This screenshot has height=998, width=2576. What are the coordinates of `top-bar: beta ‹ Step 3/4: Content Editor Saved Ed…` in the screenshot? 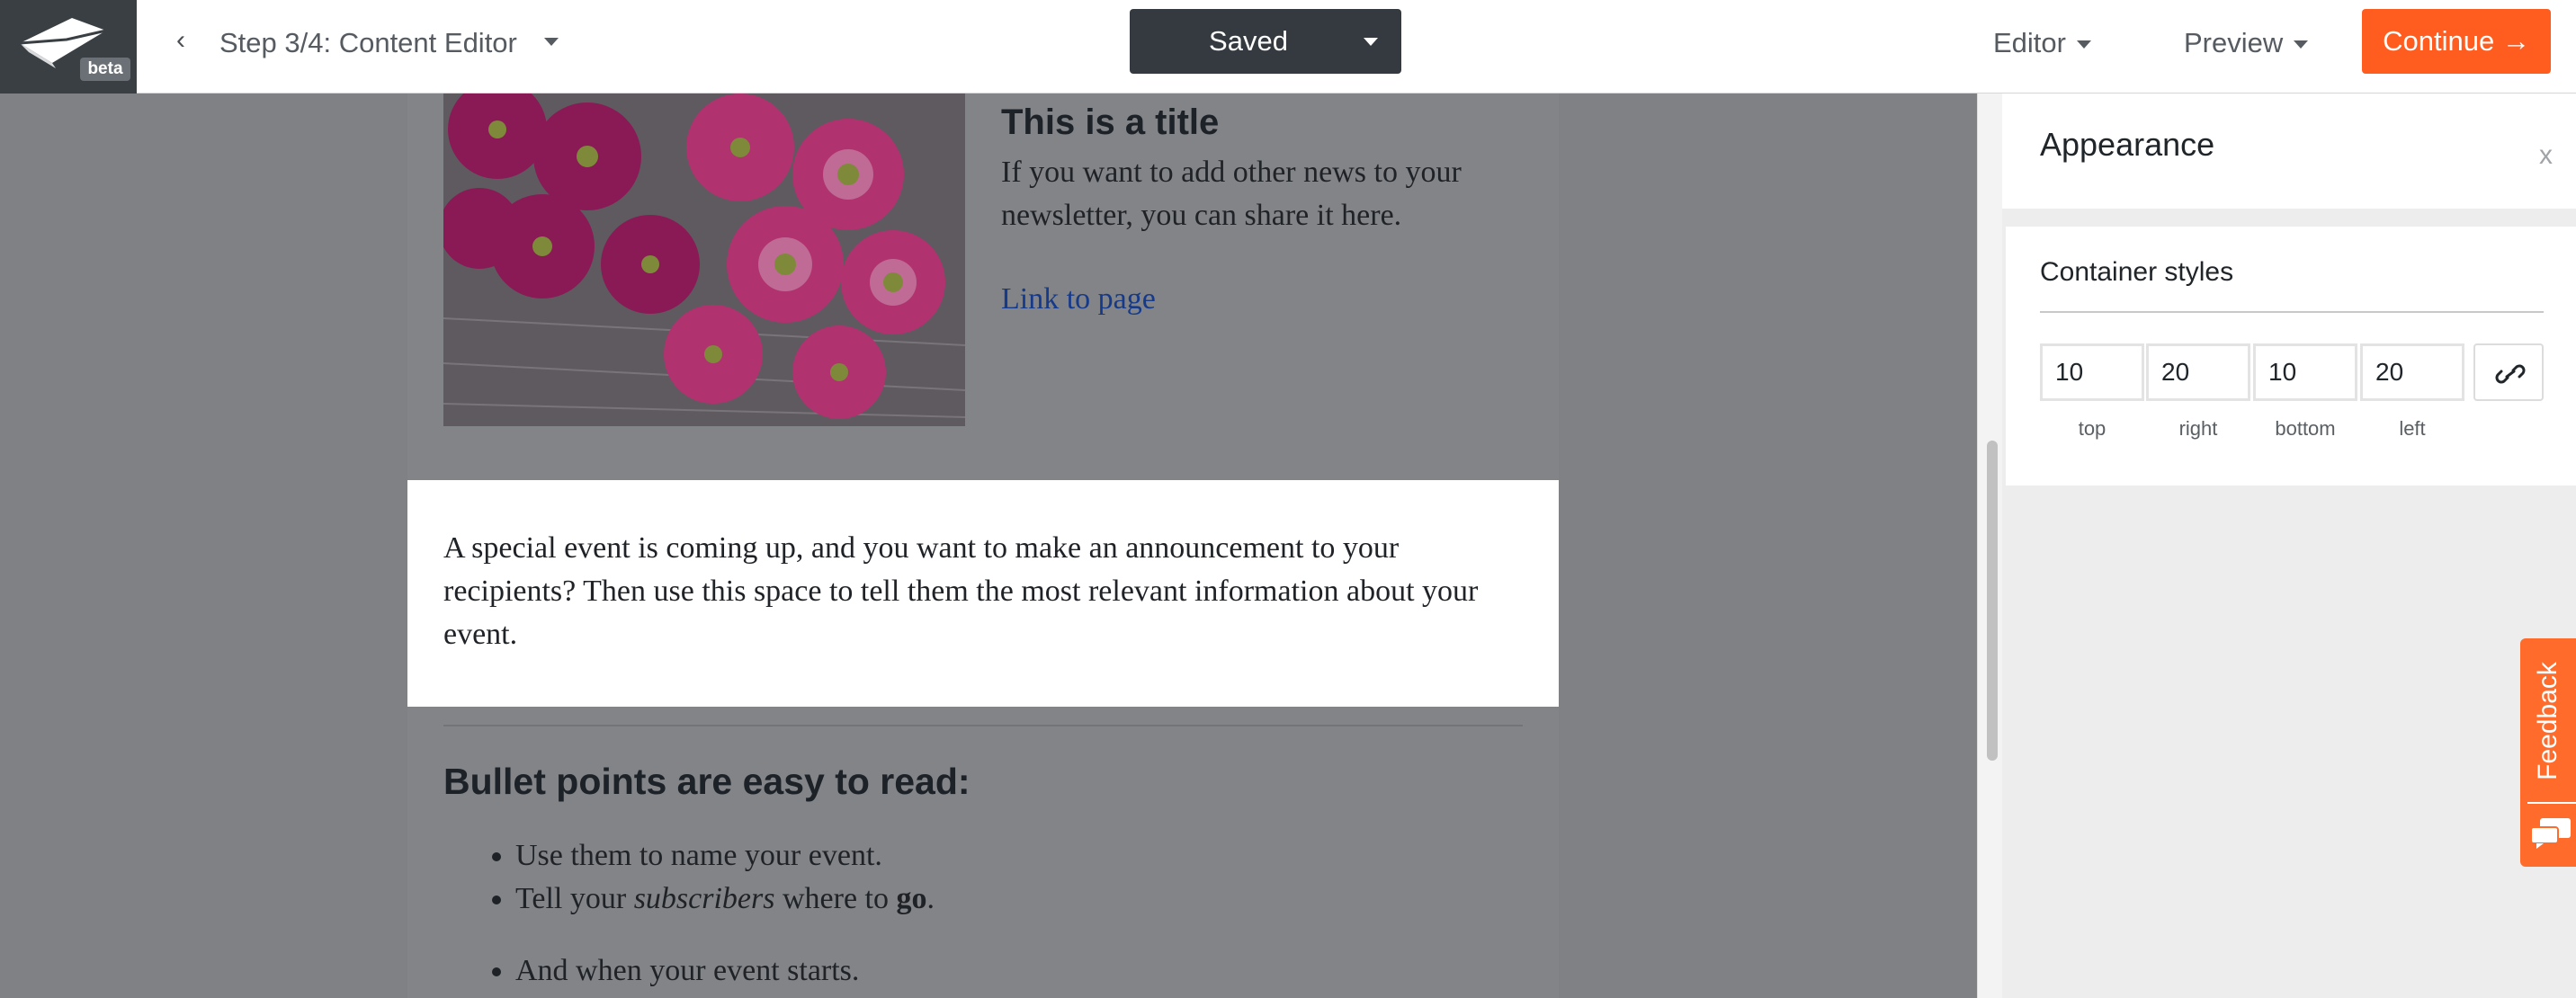 It's located at (1288, 47).